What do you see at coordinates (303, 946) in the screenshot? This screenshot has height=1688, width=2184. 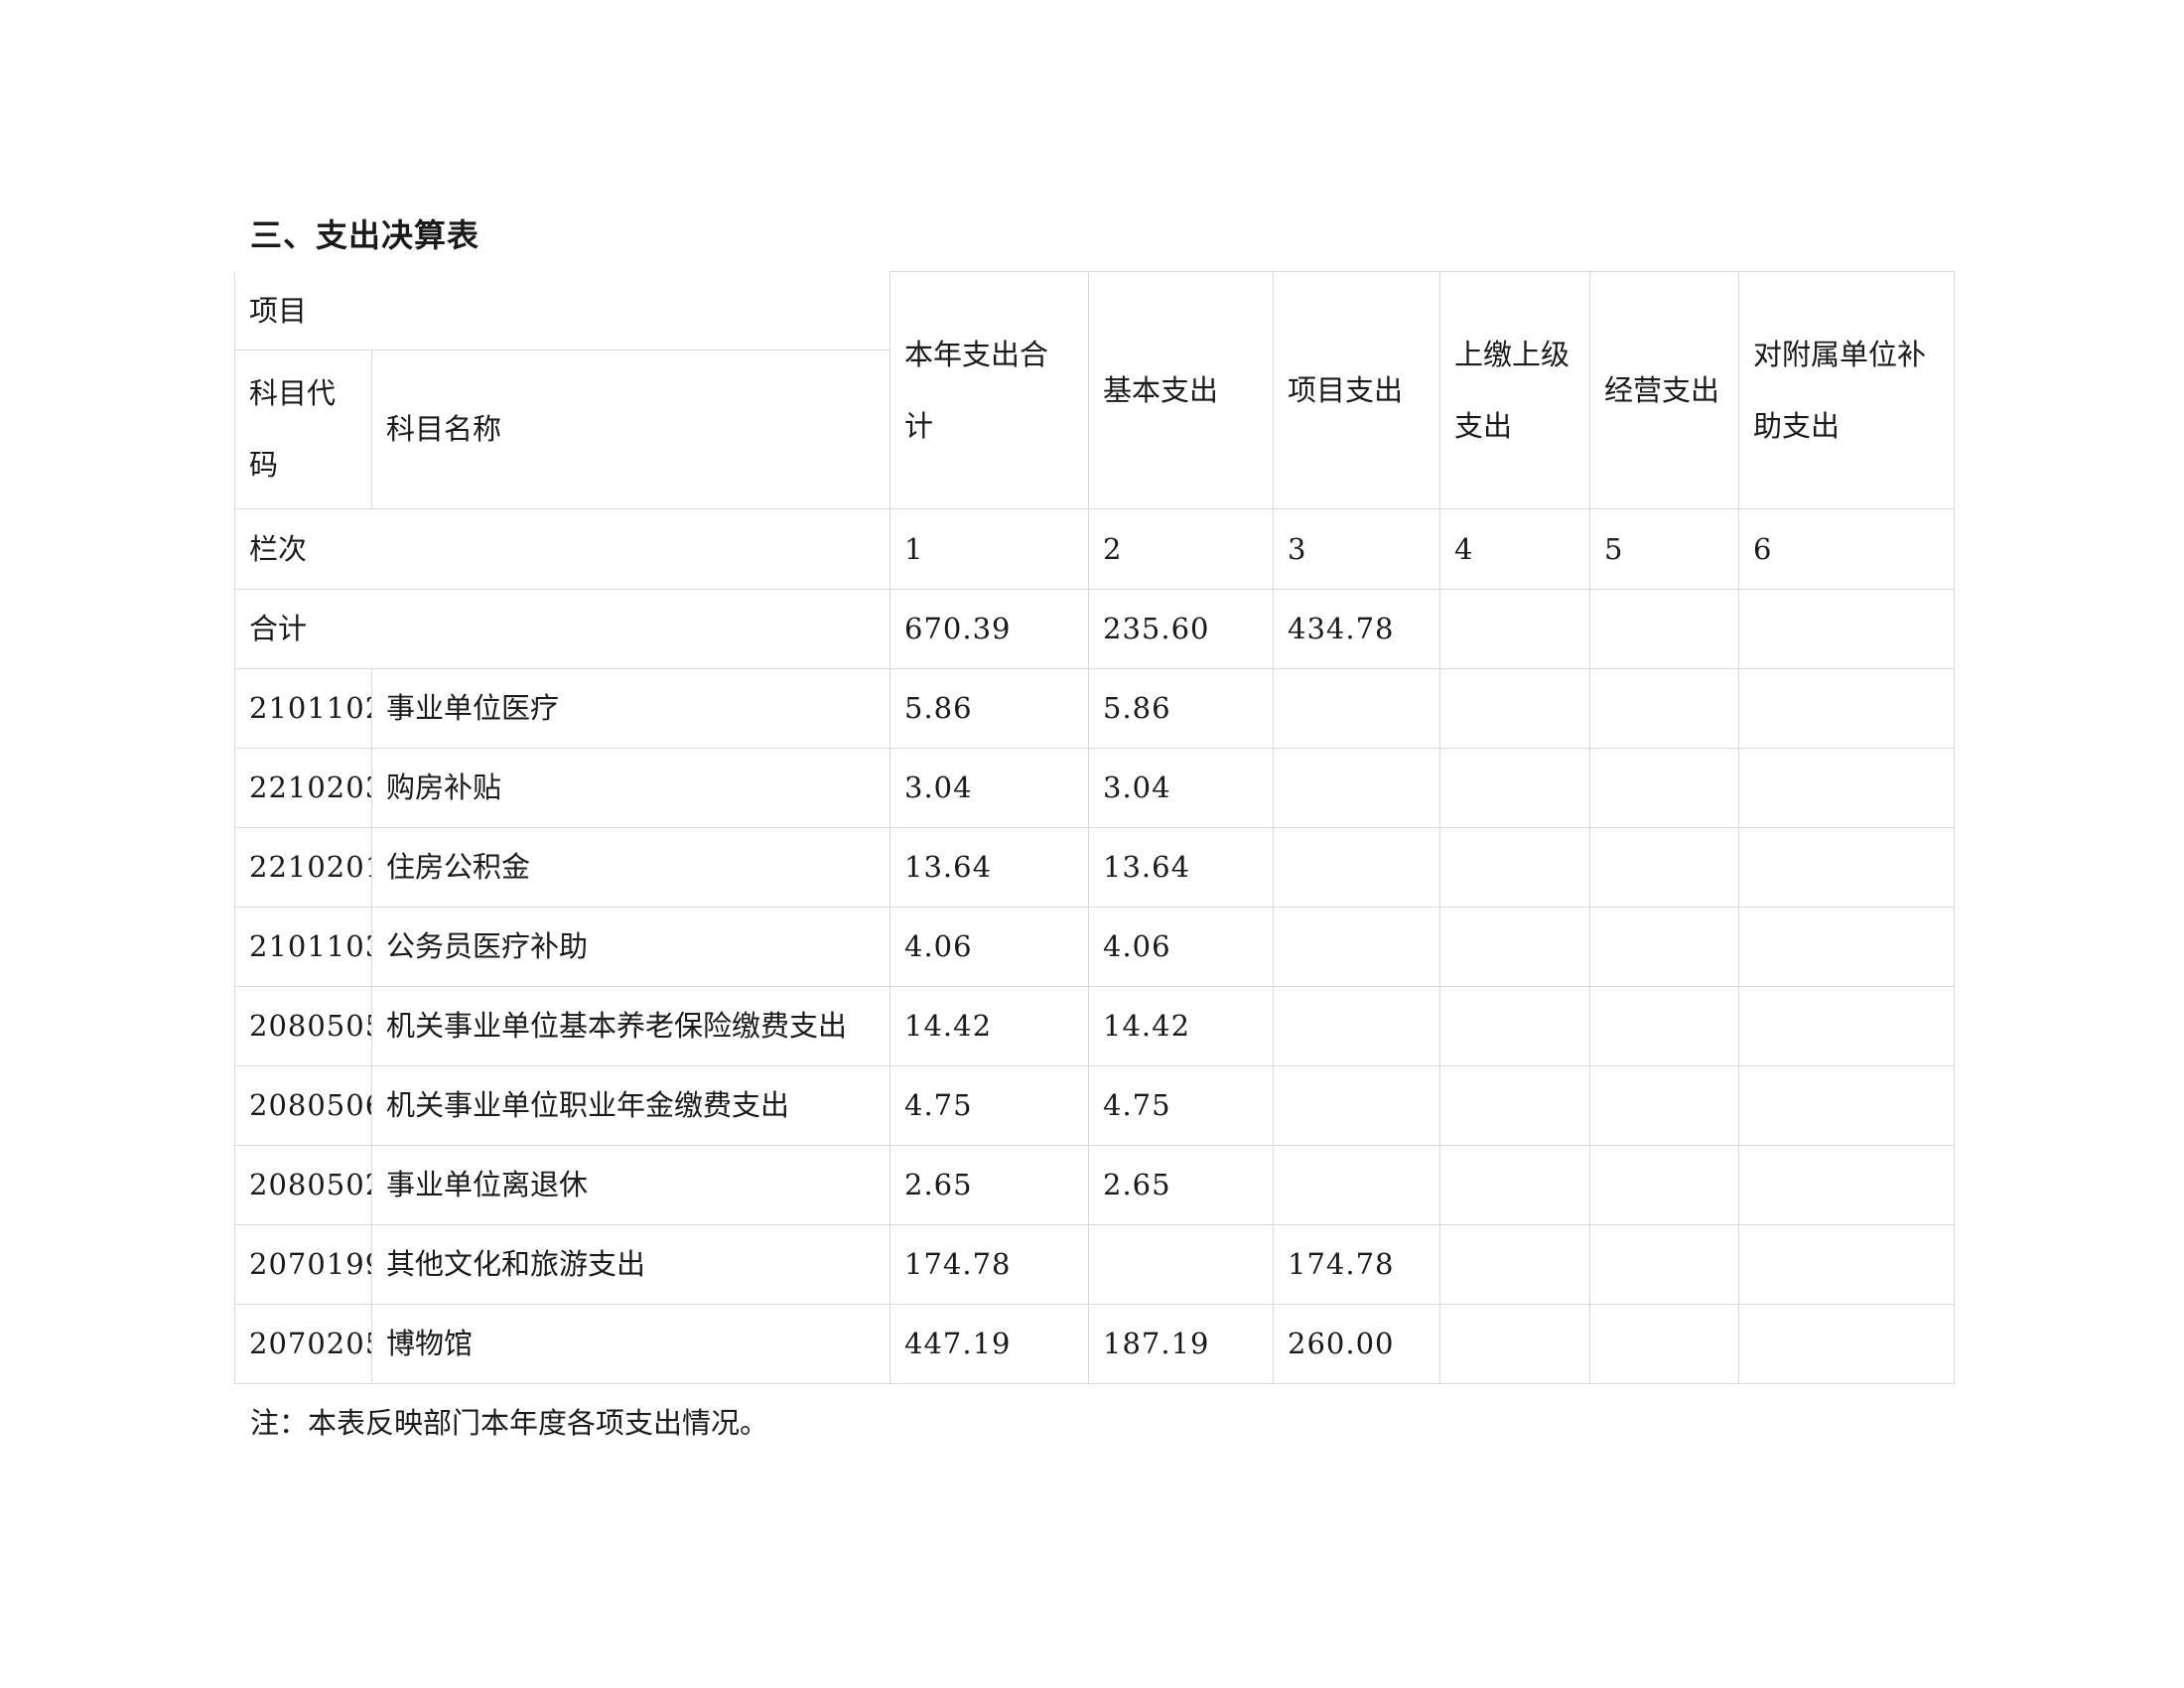 I see `row-code: 2101103` at bounding box center [303, 946].